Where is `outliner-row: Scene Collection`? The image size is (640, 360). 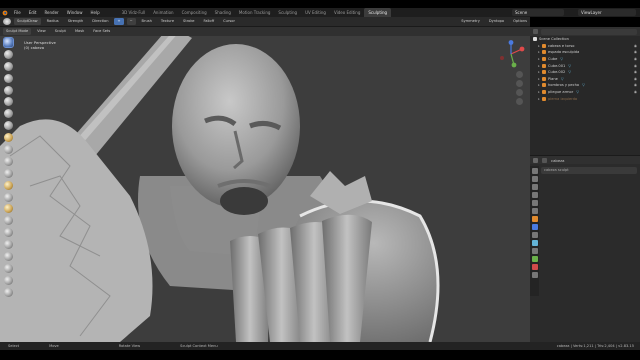 outliner-row: Scene Collection is located at coordinates (585, 39).